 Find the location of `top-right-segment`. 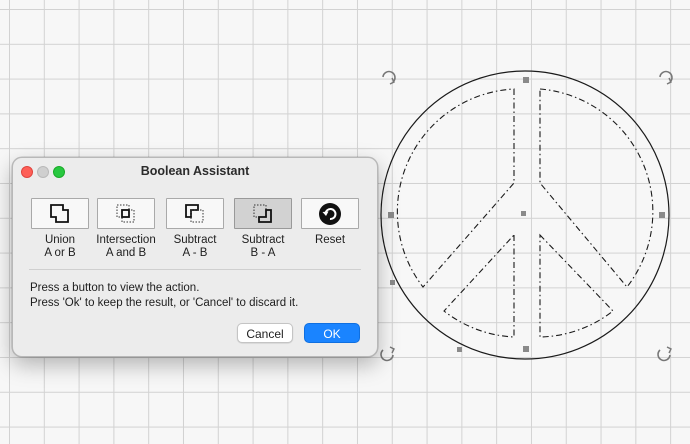

top-right-segment is located at coordinates (596, 188).